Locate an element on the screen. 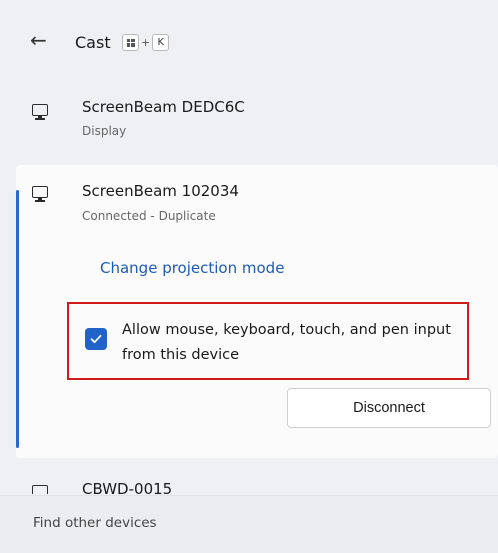 The image size is (498, 553). device-name: ScreenBeam 102034 is located at coordinates (160, 191).